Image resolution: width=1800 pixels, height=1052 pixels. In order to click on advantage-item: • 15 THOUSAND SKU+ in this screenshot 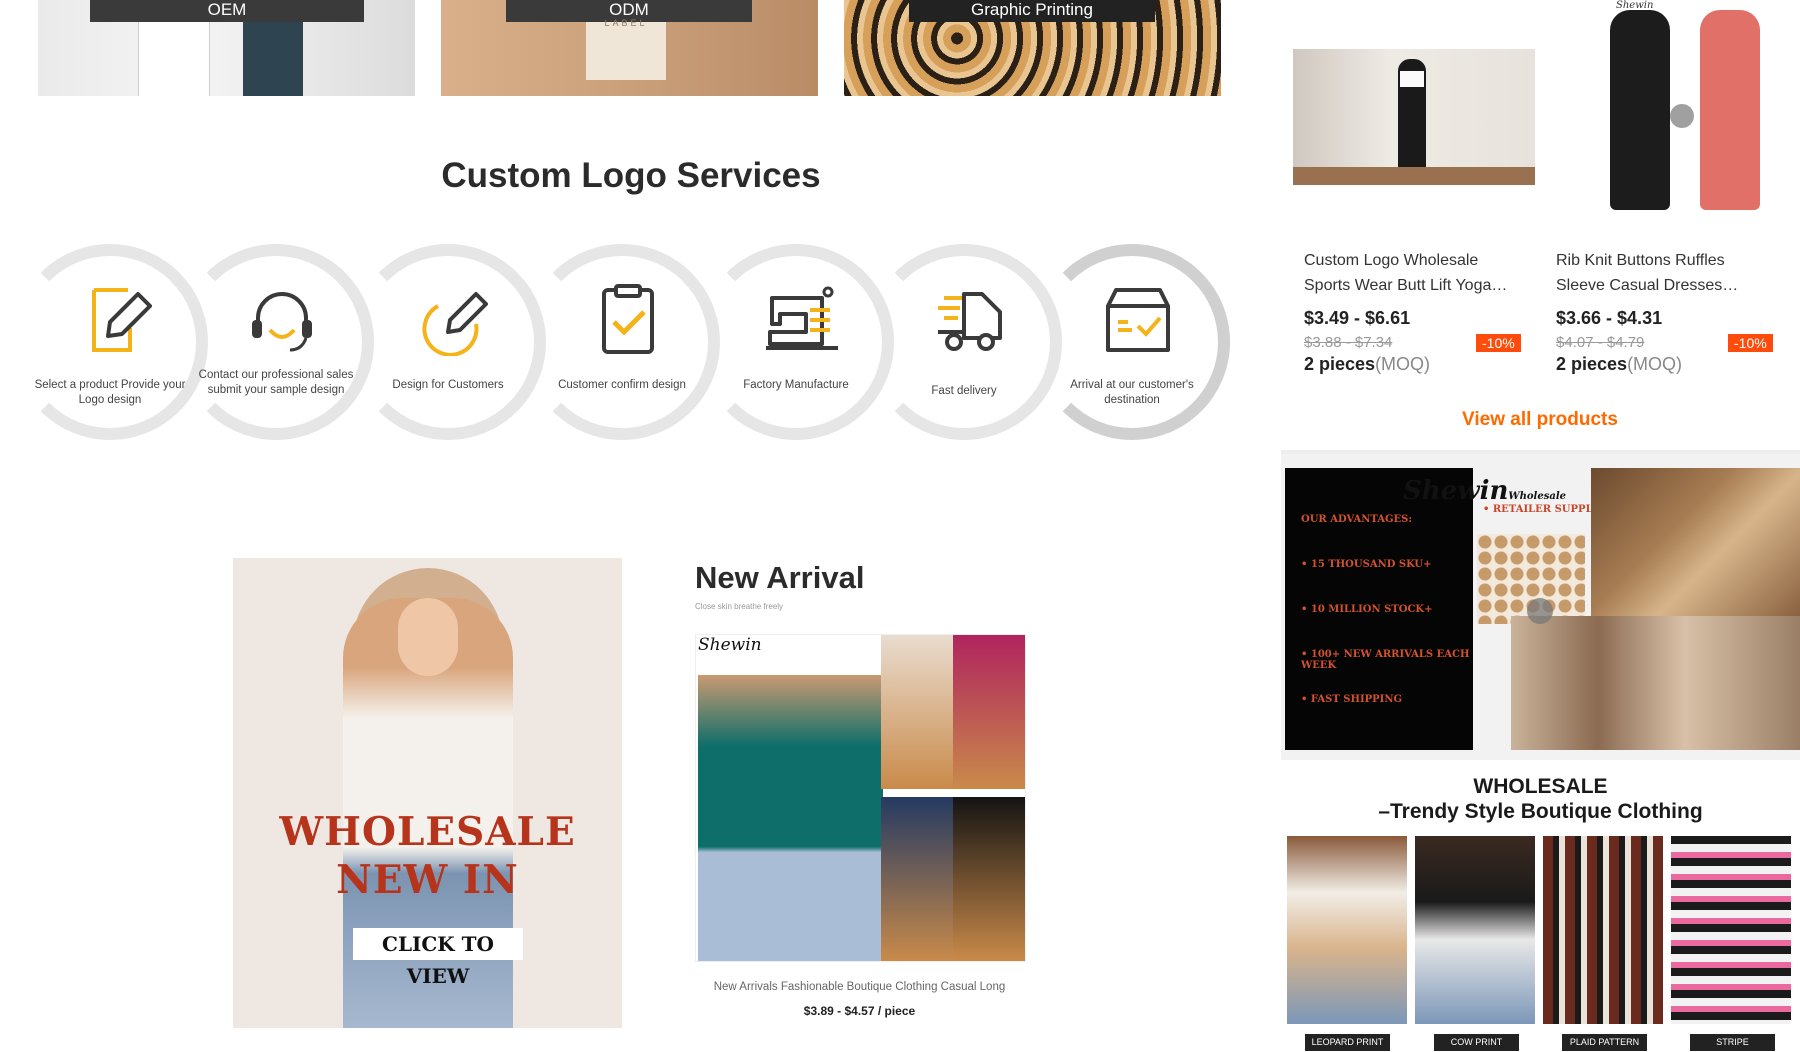, I will do `click(1366, 564)`.